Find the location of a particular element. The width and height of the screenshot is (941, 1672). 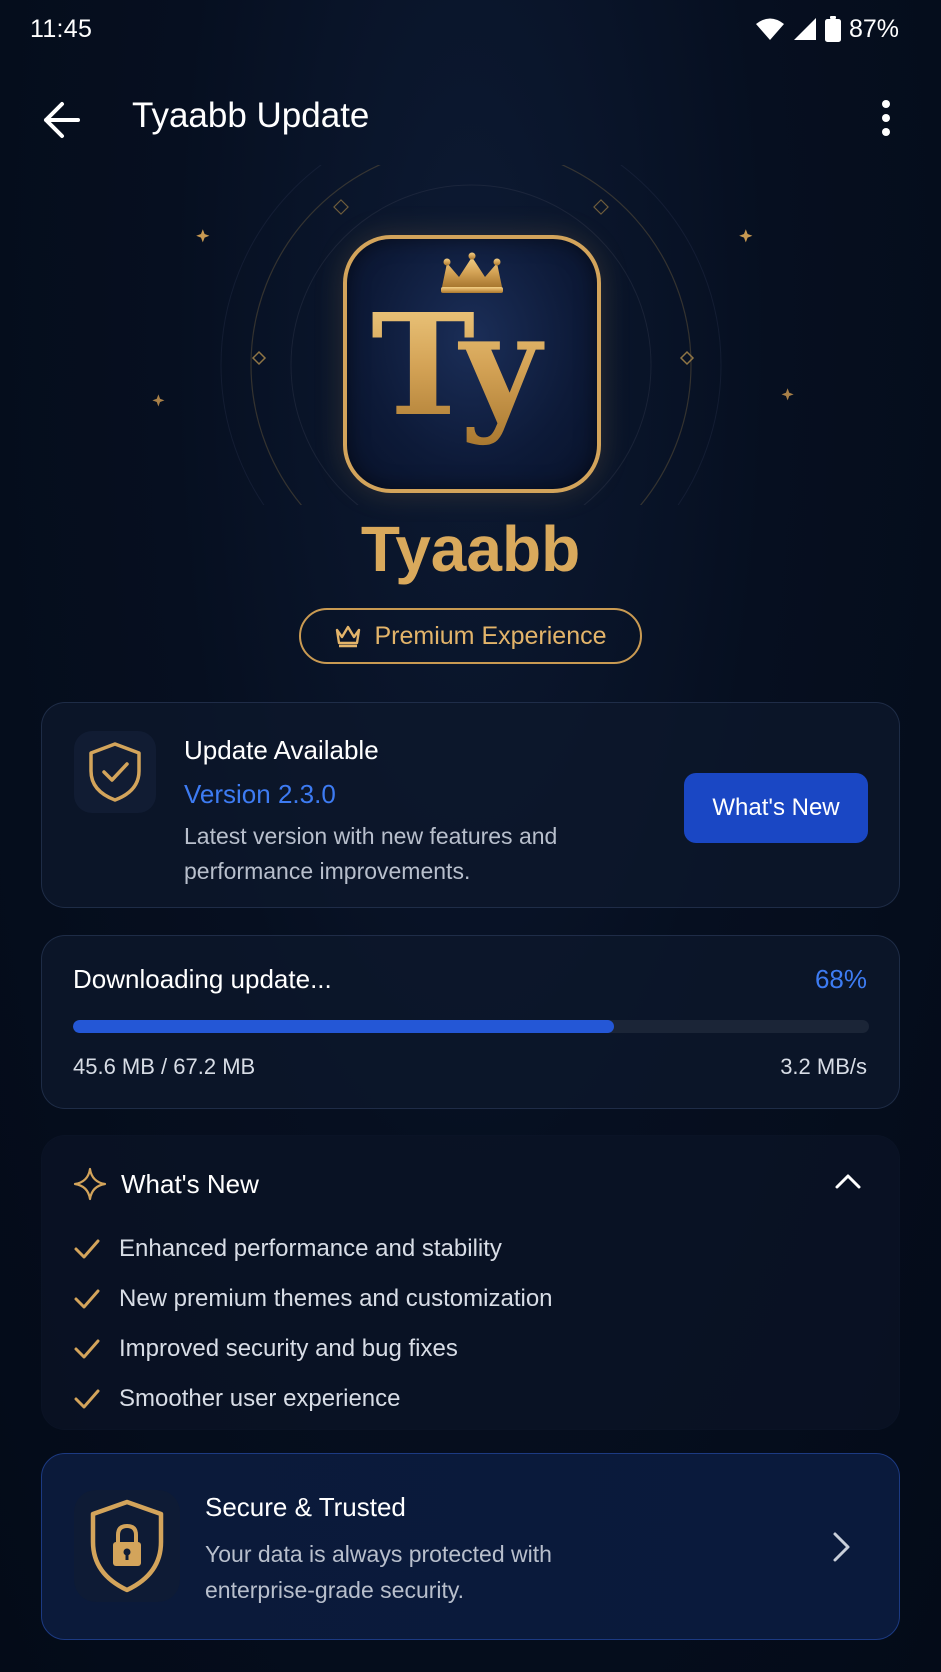

more-vert-icon is located at coordinates (886, 118).